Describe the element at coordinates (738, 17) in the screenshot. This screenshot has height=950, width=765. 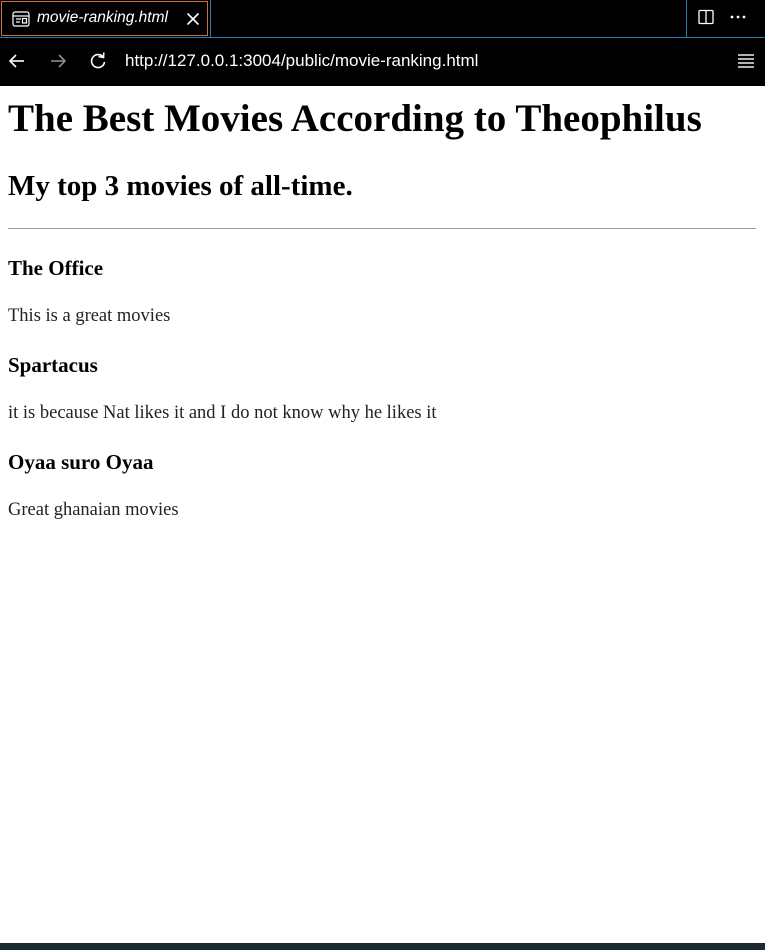
I see `more-actions-icon` at that location.